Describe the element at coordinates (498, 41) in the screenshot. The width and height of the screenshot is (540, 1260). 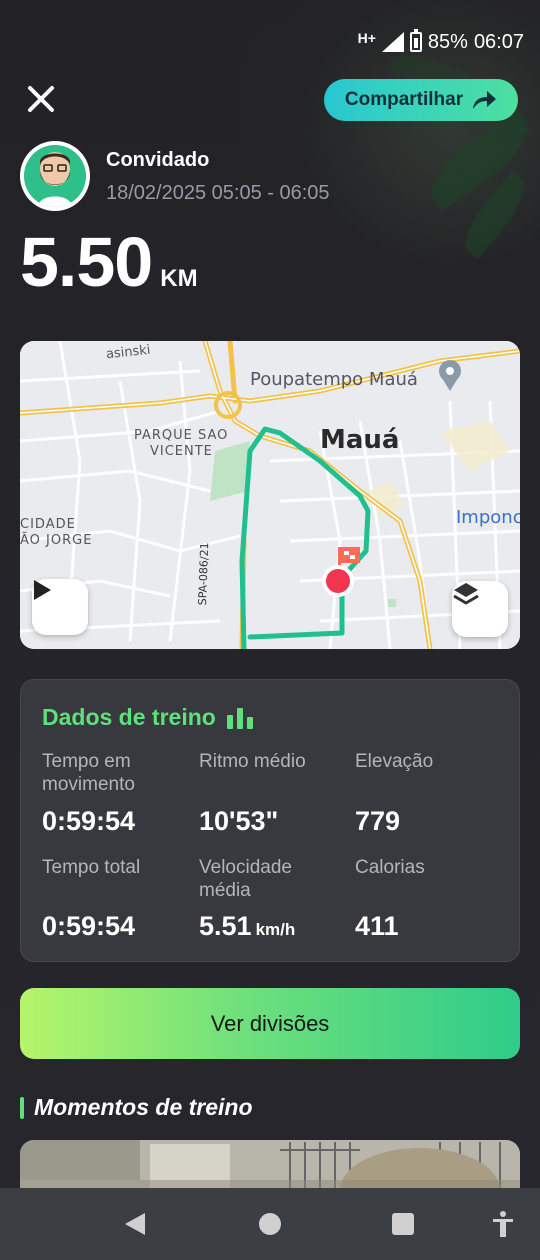
I see `clock: 06:07` at that location.